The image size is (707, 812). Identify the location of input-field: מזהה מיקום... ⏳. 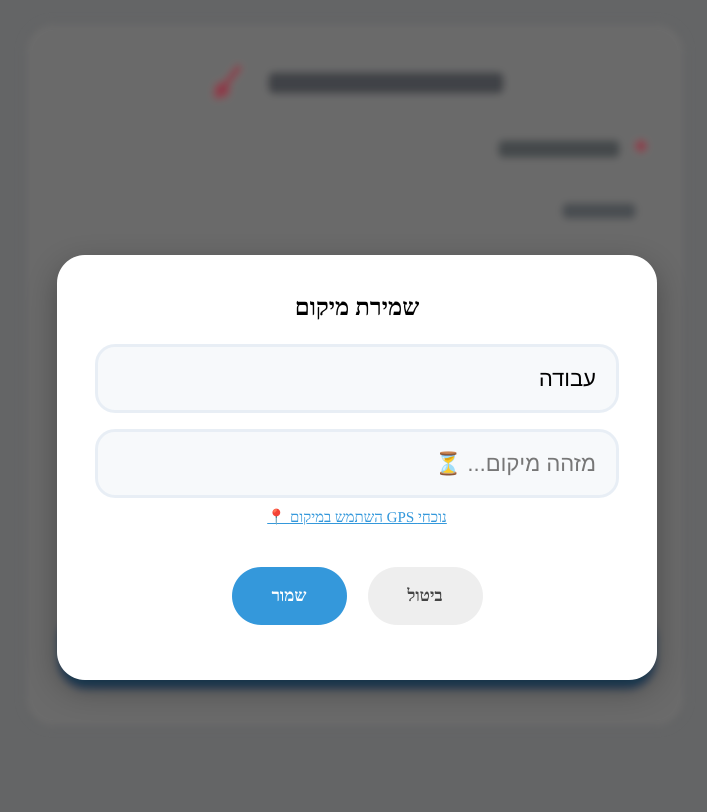
(357, 463).